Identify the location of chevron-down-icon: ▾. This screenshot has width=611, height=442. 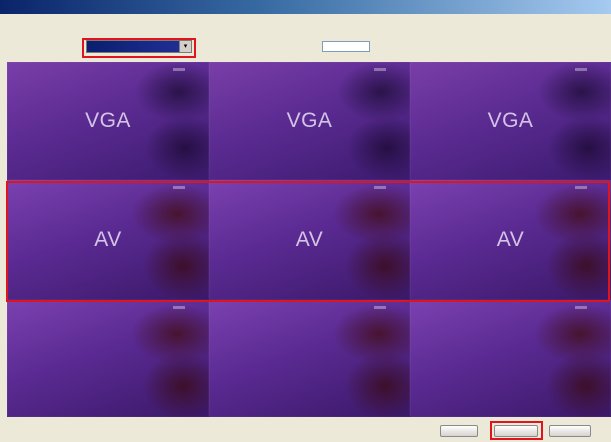
(185, 46).